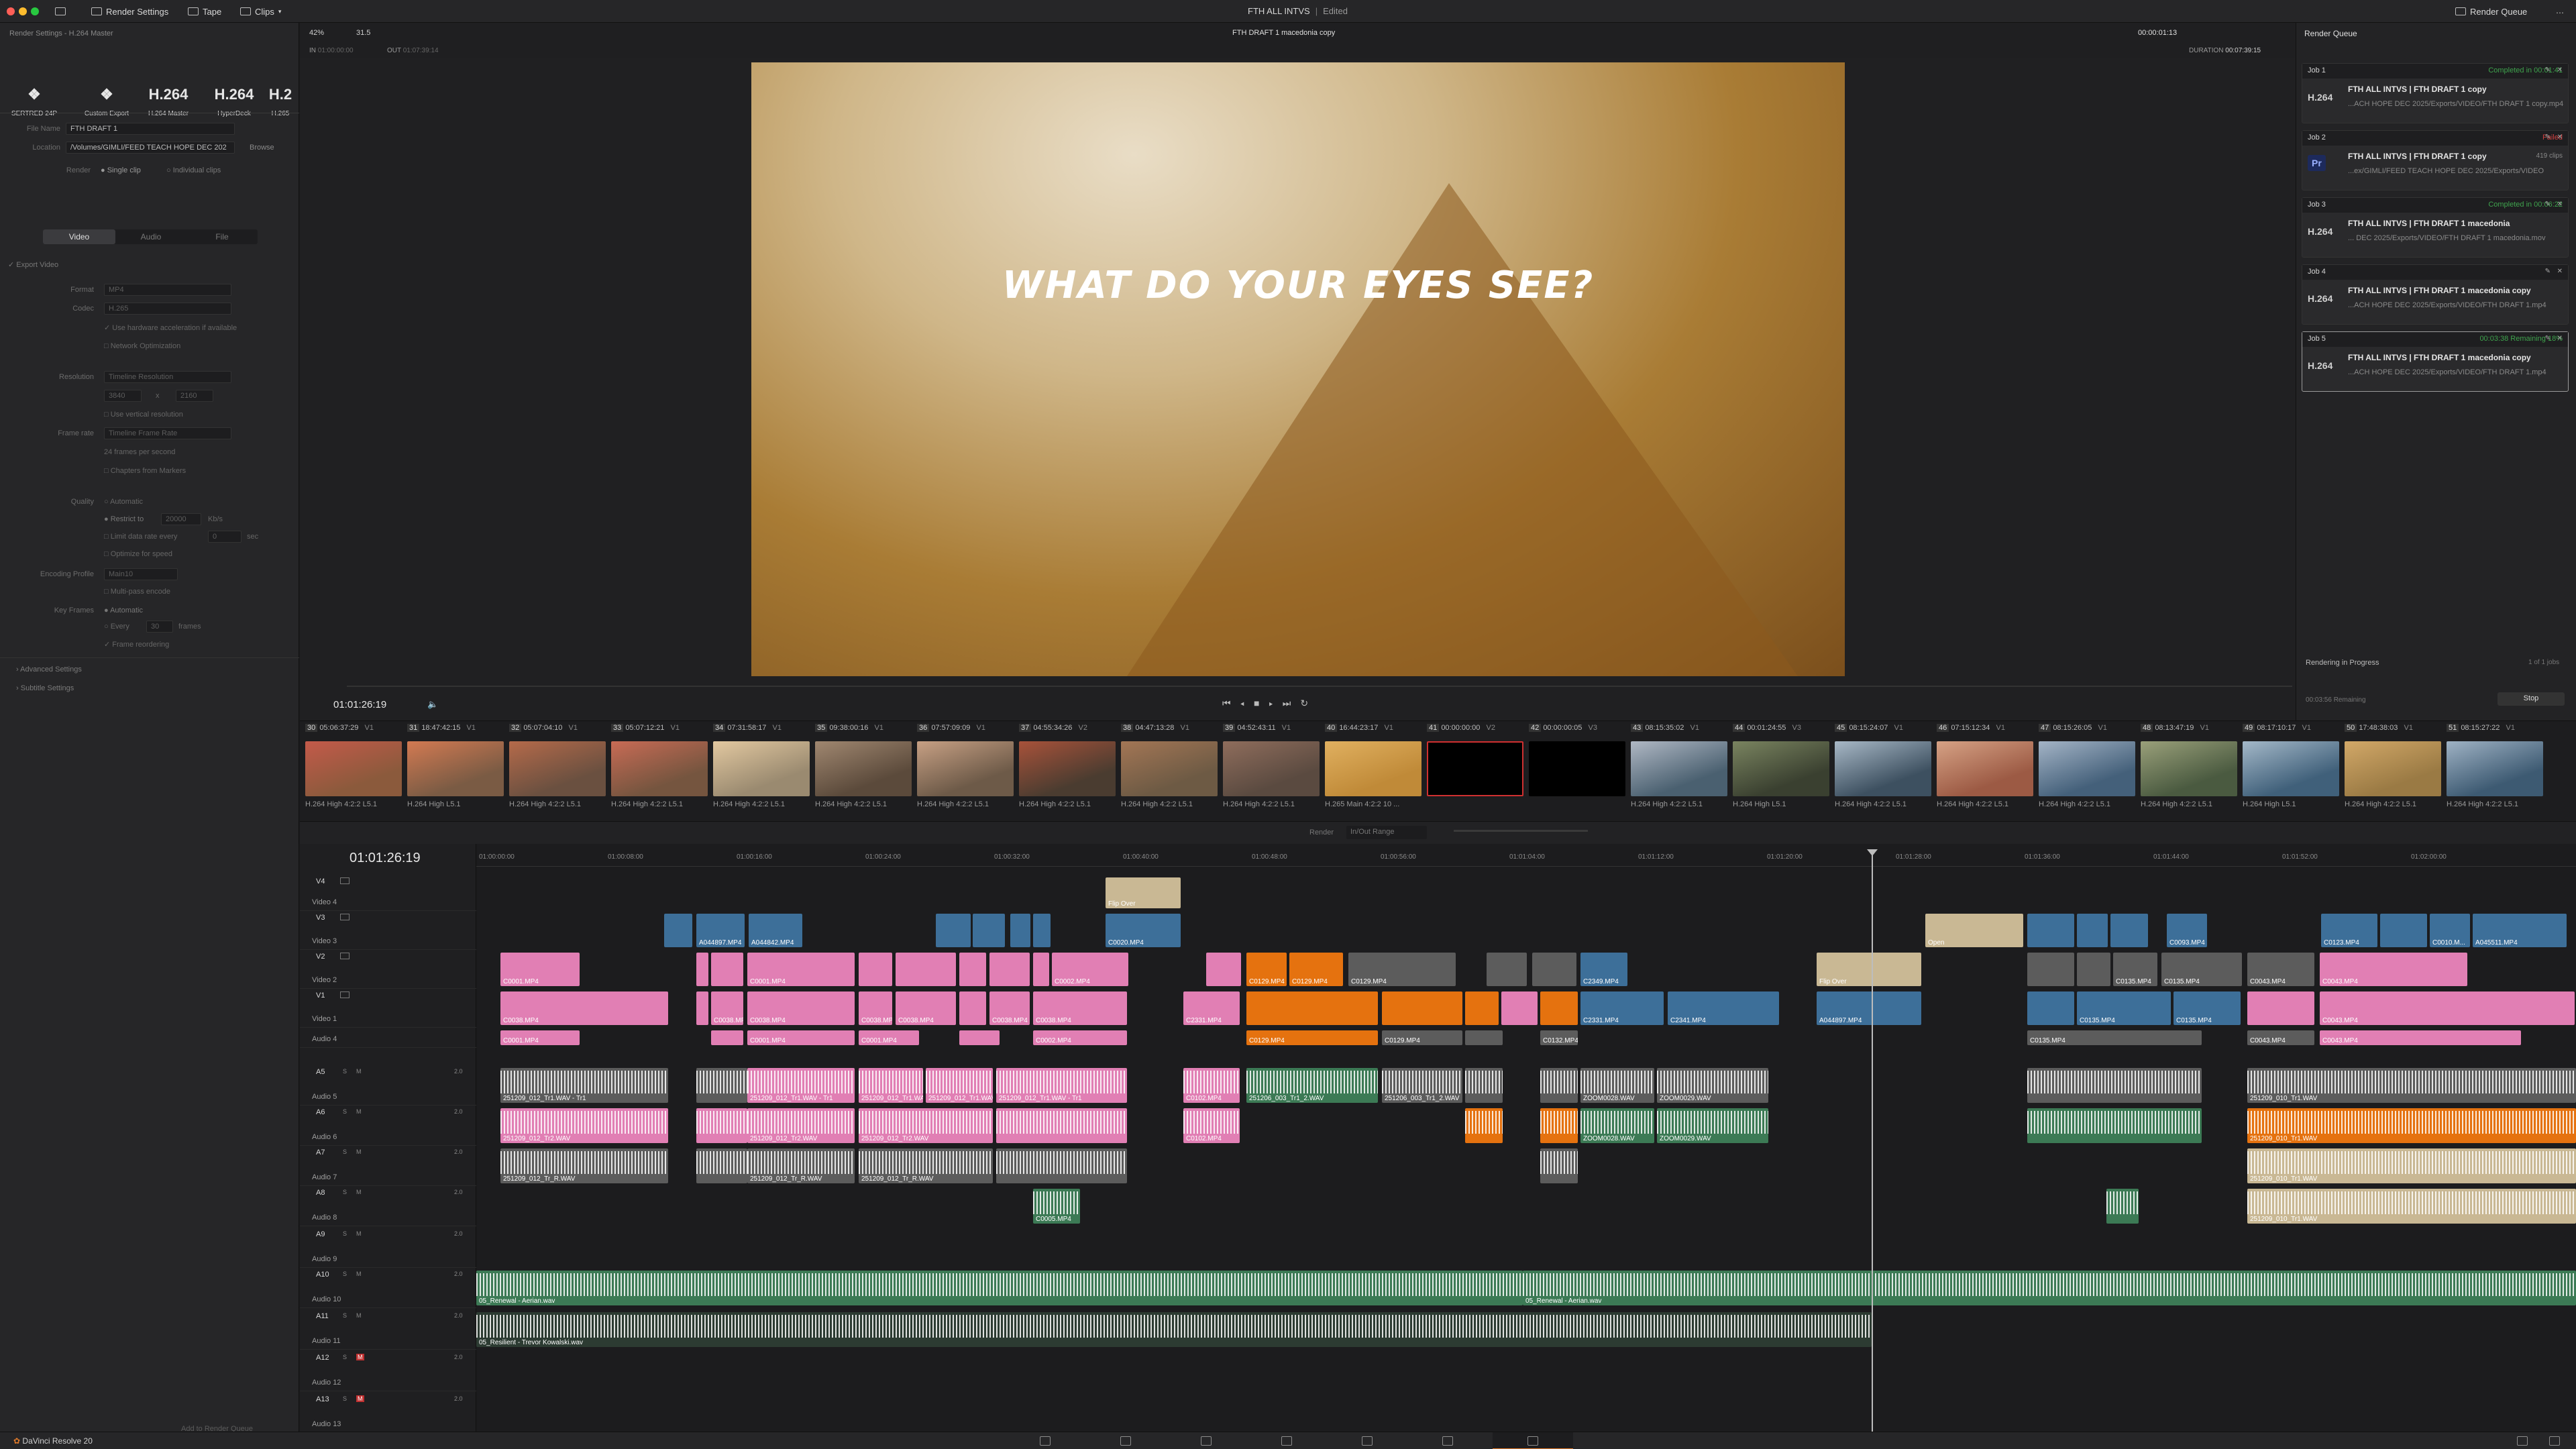  What do you see at coordinates (2349, 930) in the screenshot?
I see `video-clip: C0123.MP4` at bounding box center [2349, 930].